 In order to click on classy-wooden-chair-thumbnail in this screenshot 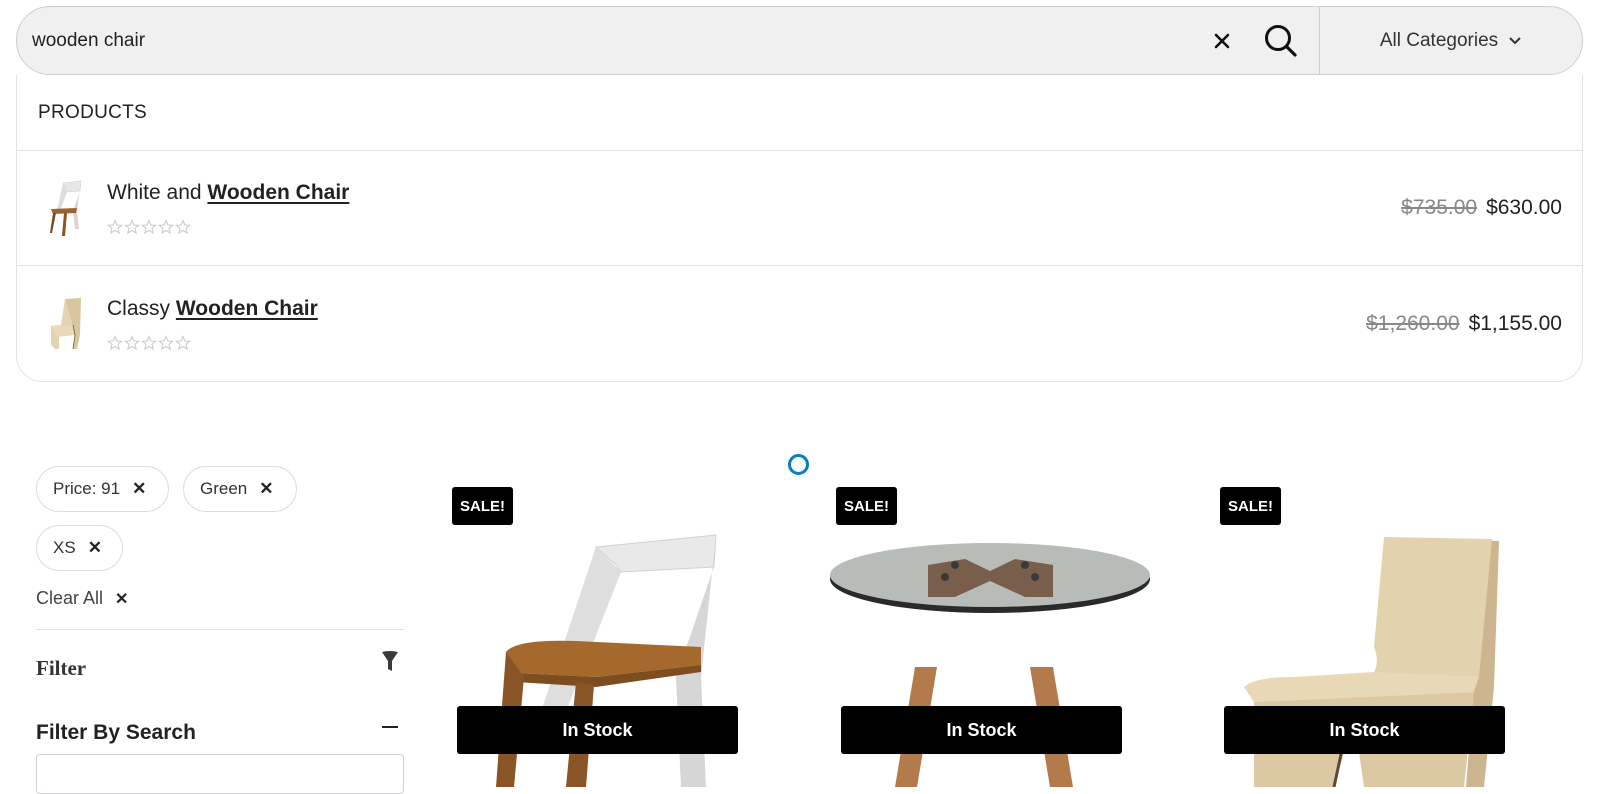, I will do `click(66, 323)`.